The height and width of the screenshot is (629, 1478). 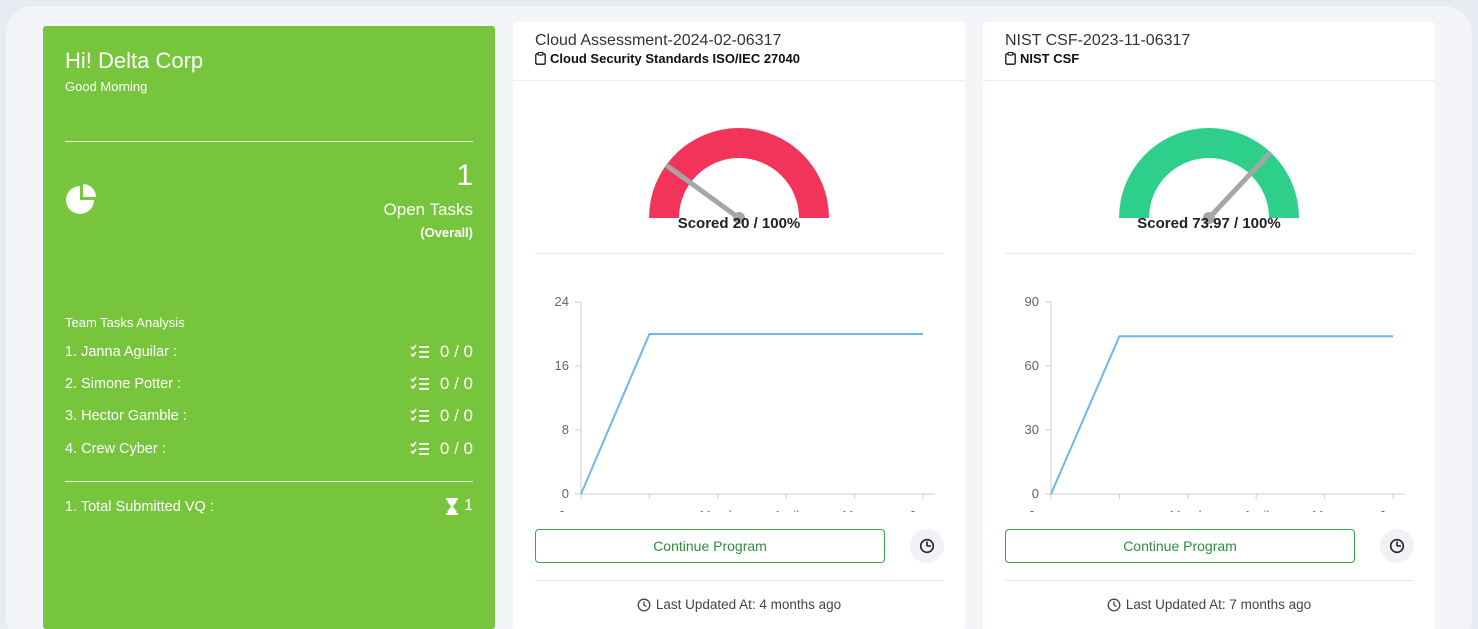 I want to click on assessment-title: Cloud Assessment-2024-02-06317, so click(x=658, y=40).